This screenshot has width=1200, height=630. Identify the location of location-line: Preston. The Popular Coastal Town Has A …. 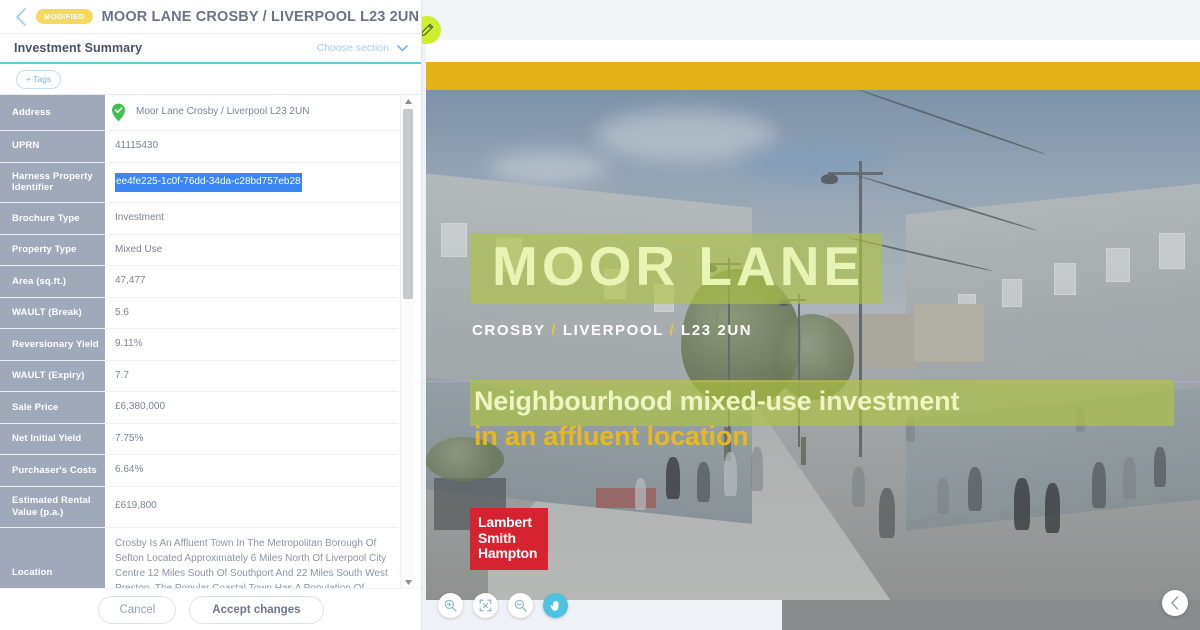
(240, 585).